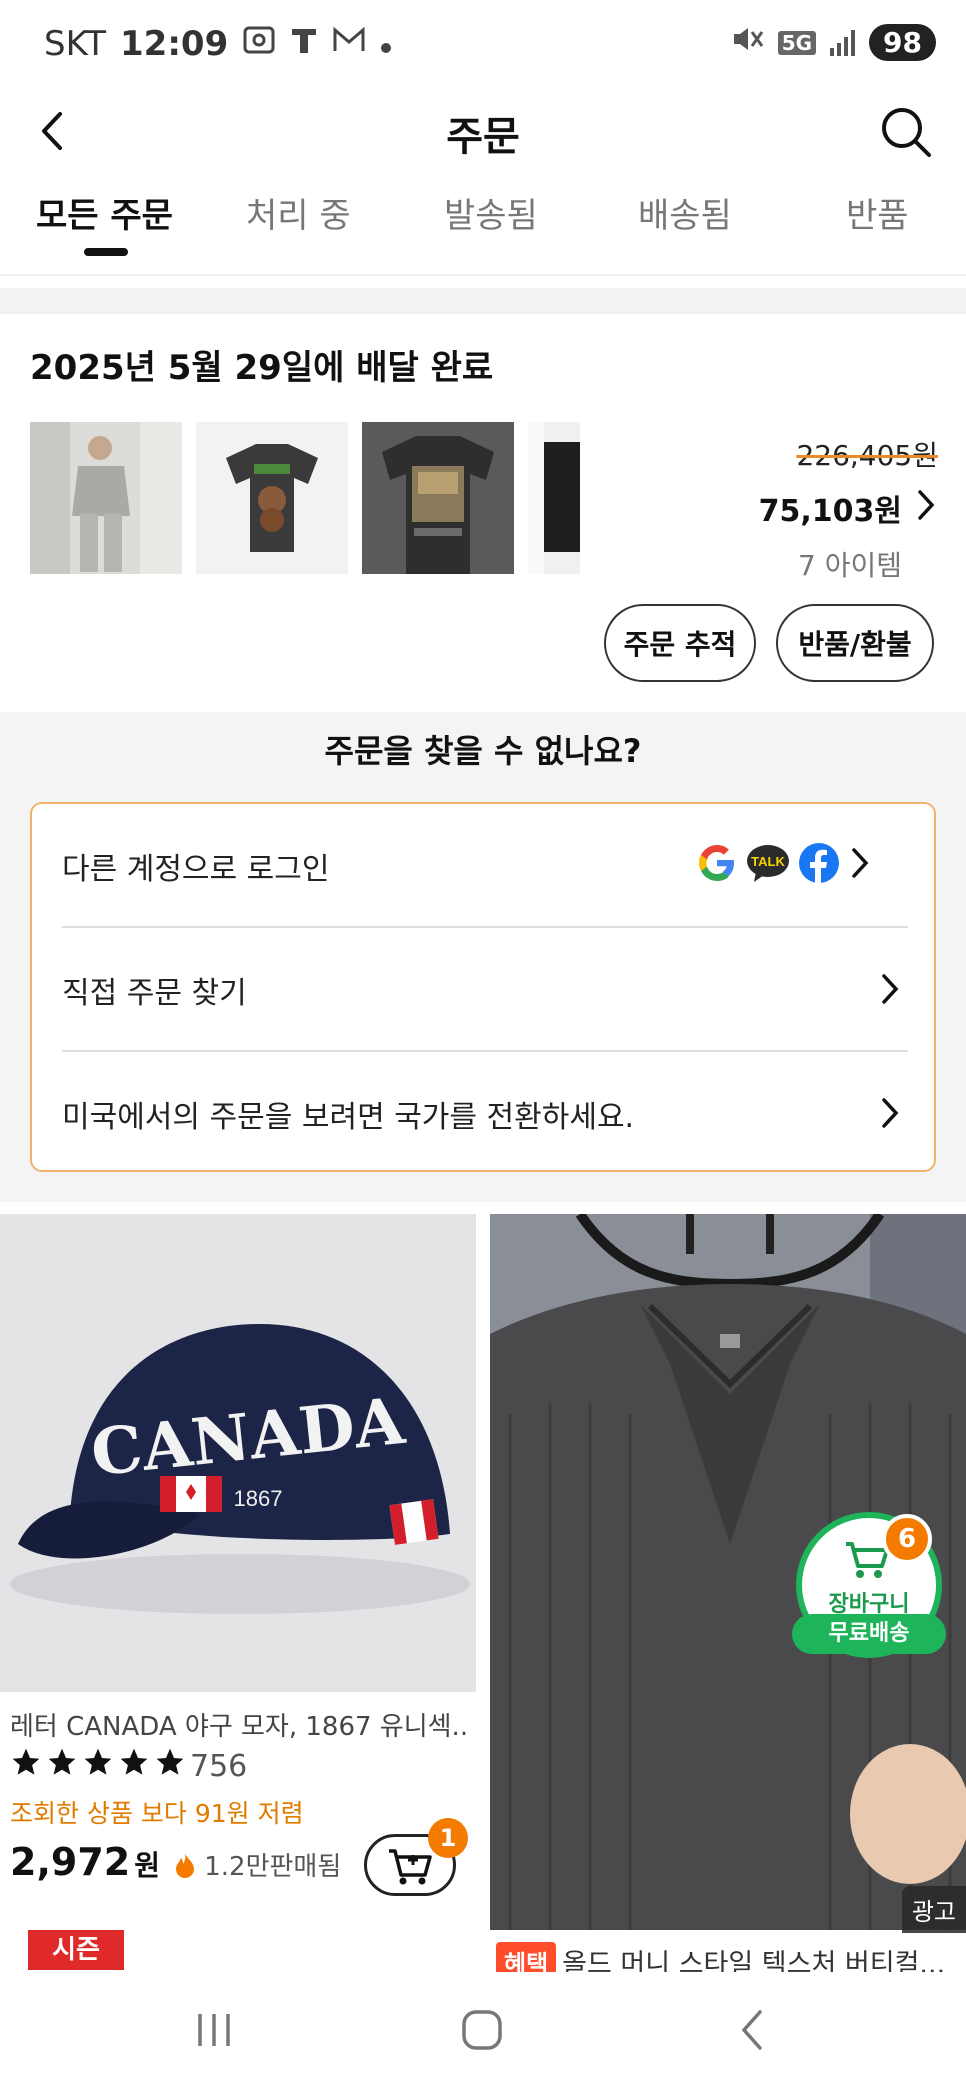 The image size is (966, 2093). I want to click on ad-label: 광고, so click(933, 1909).